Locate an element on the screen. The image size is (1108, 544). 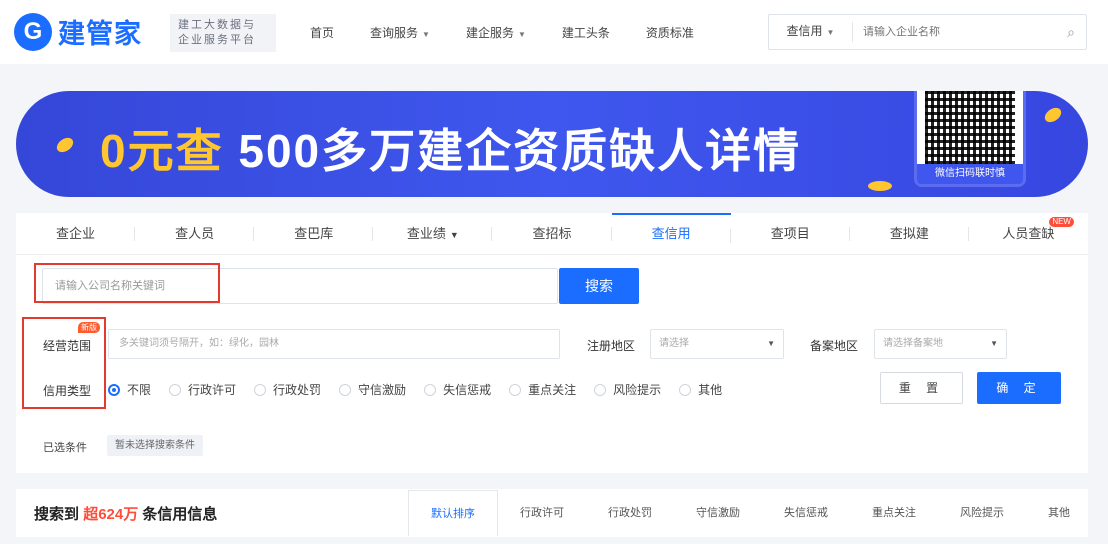
selected-conditions-hint: 暂未选择搜索条件 is located at coordinates (155, 445).